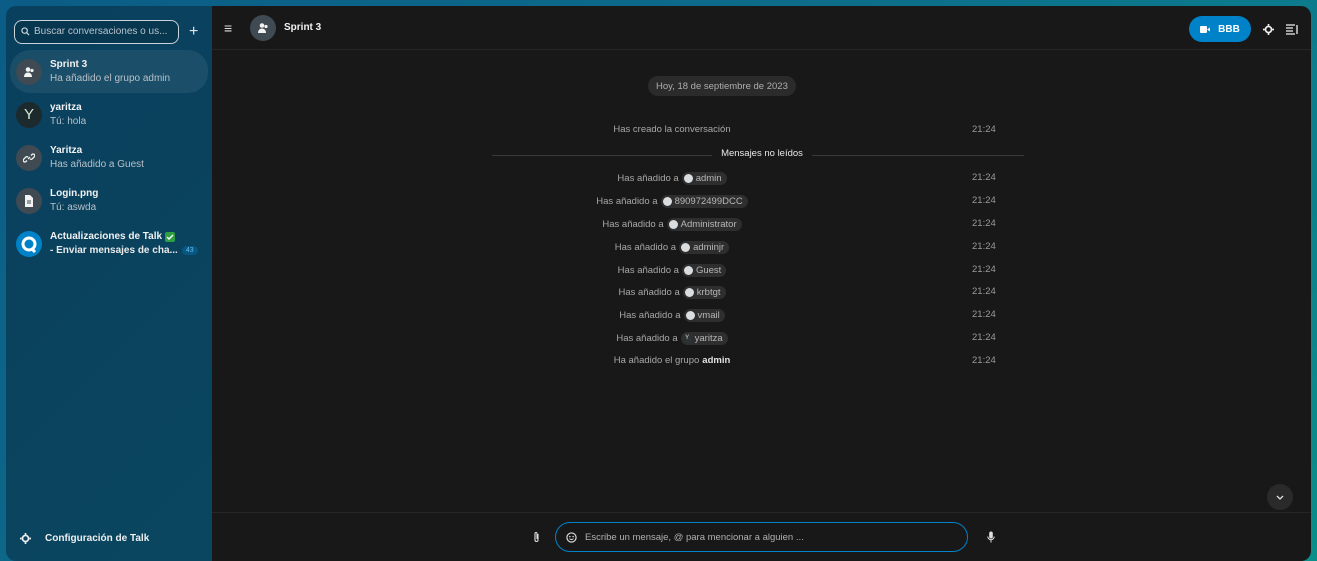 The width and height of the screenshot is (1317, 561). What do you see at coordinates (1292, 29) in the screenshot?
I see `sidebar-toggle-icon` at bounding box center [1292, 29].